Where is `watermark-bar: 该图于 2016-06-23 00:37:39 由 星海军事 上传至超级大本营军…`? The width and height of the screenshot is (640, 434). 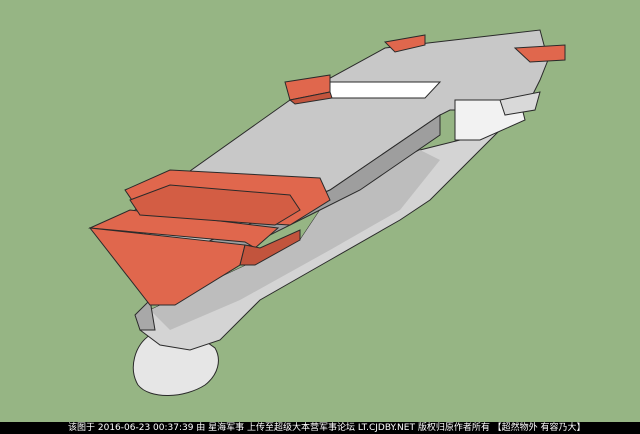 watermark-bar: 该图于 2016-06-23 00:37:39 由 星海军事 上传至超级大本营军… is located at coordinates (320, 428).